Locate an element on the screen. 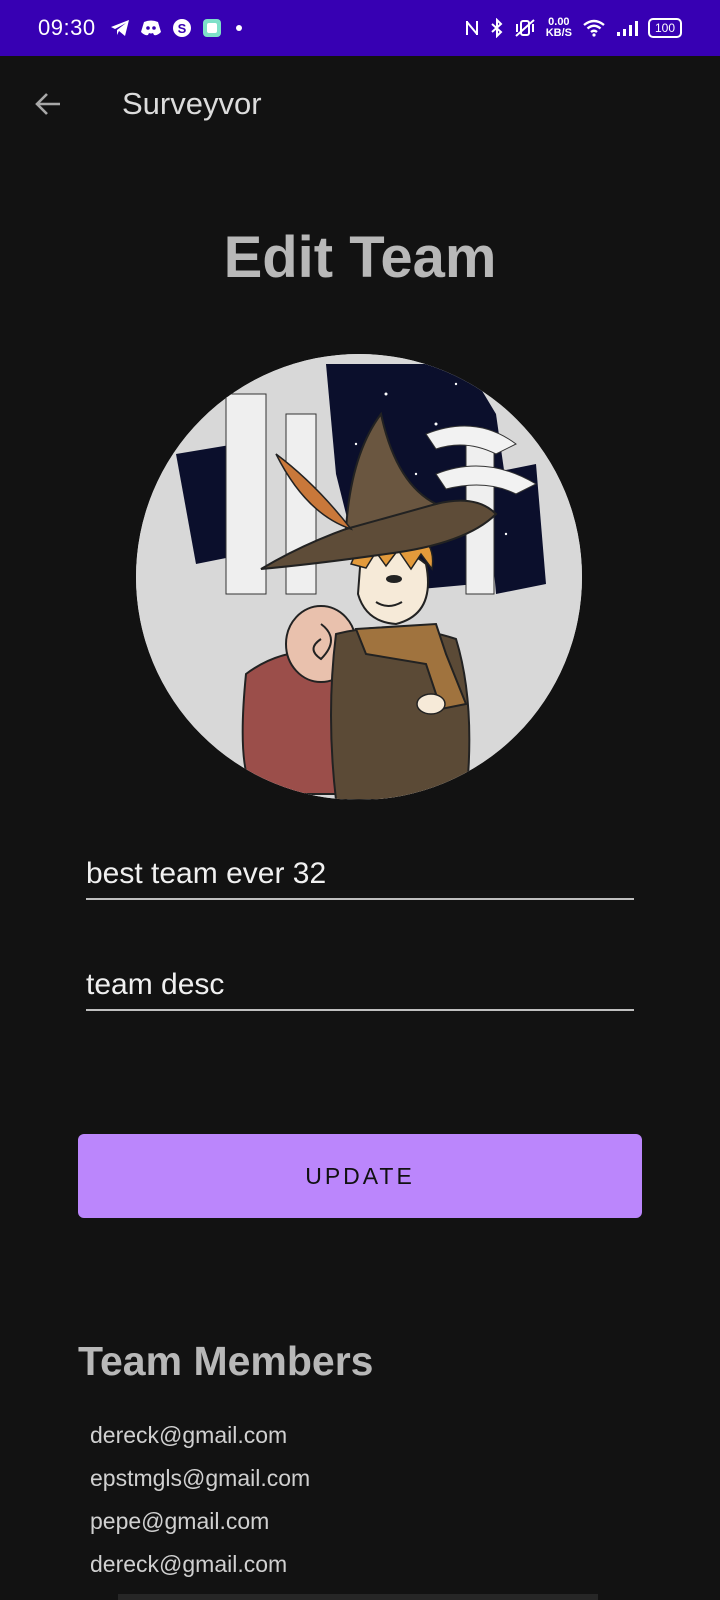  network-speed: 0.00 KB/S is located at coordinates (559, 28).